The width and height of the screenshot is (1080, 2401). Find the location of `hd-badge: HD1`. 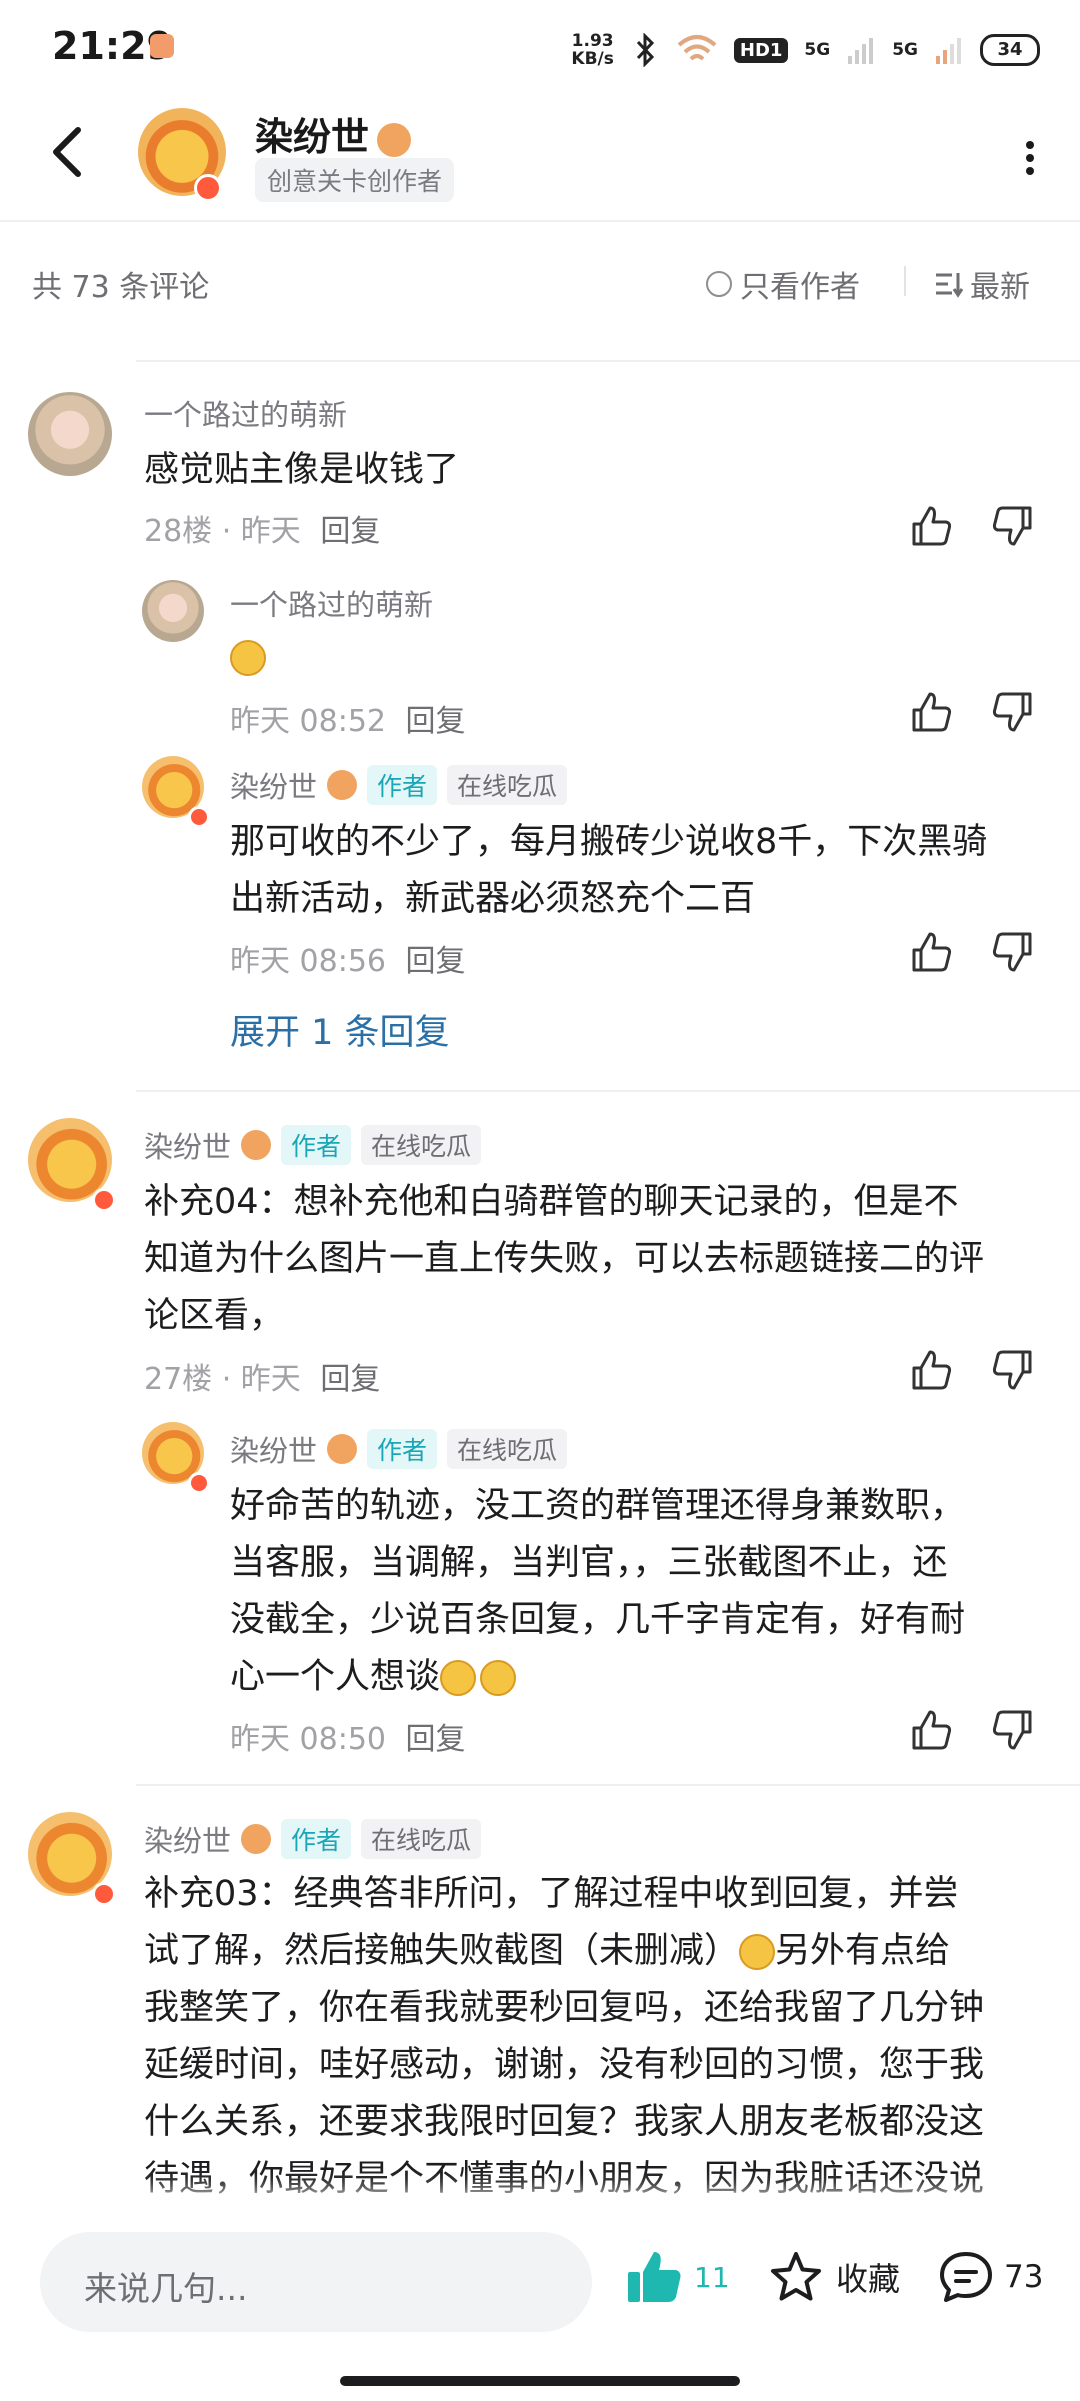

hd-badge: HD1 is located at coordinates (761, 50).